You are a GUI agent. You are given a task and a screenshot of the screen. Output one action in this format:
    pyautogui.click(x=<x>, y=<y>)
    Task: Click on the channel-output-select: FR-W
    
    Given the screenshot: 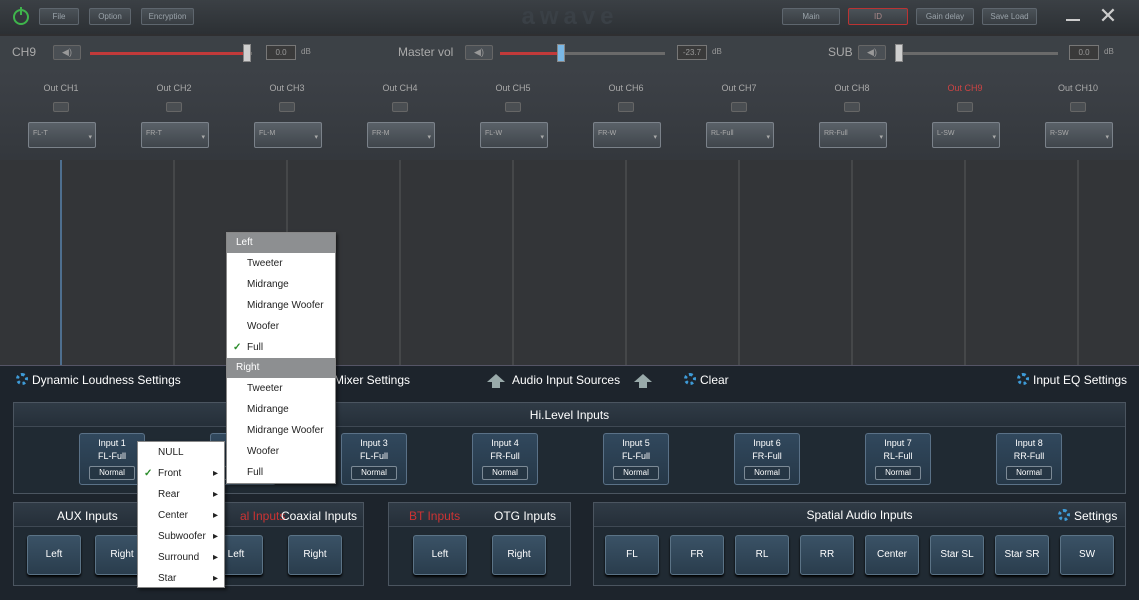 What is the action you would take?
    pyautogui.click(x=627, y=135)
    